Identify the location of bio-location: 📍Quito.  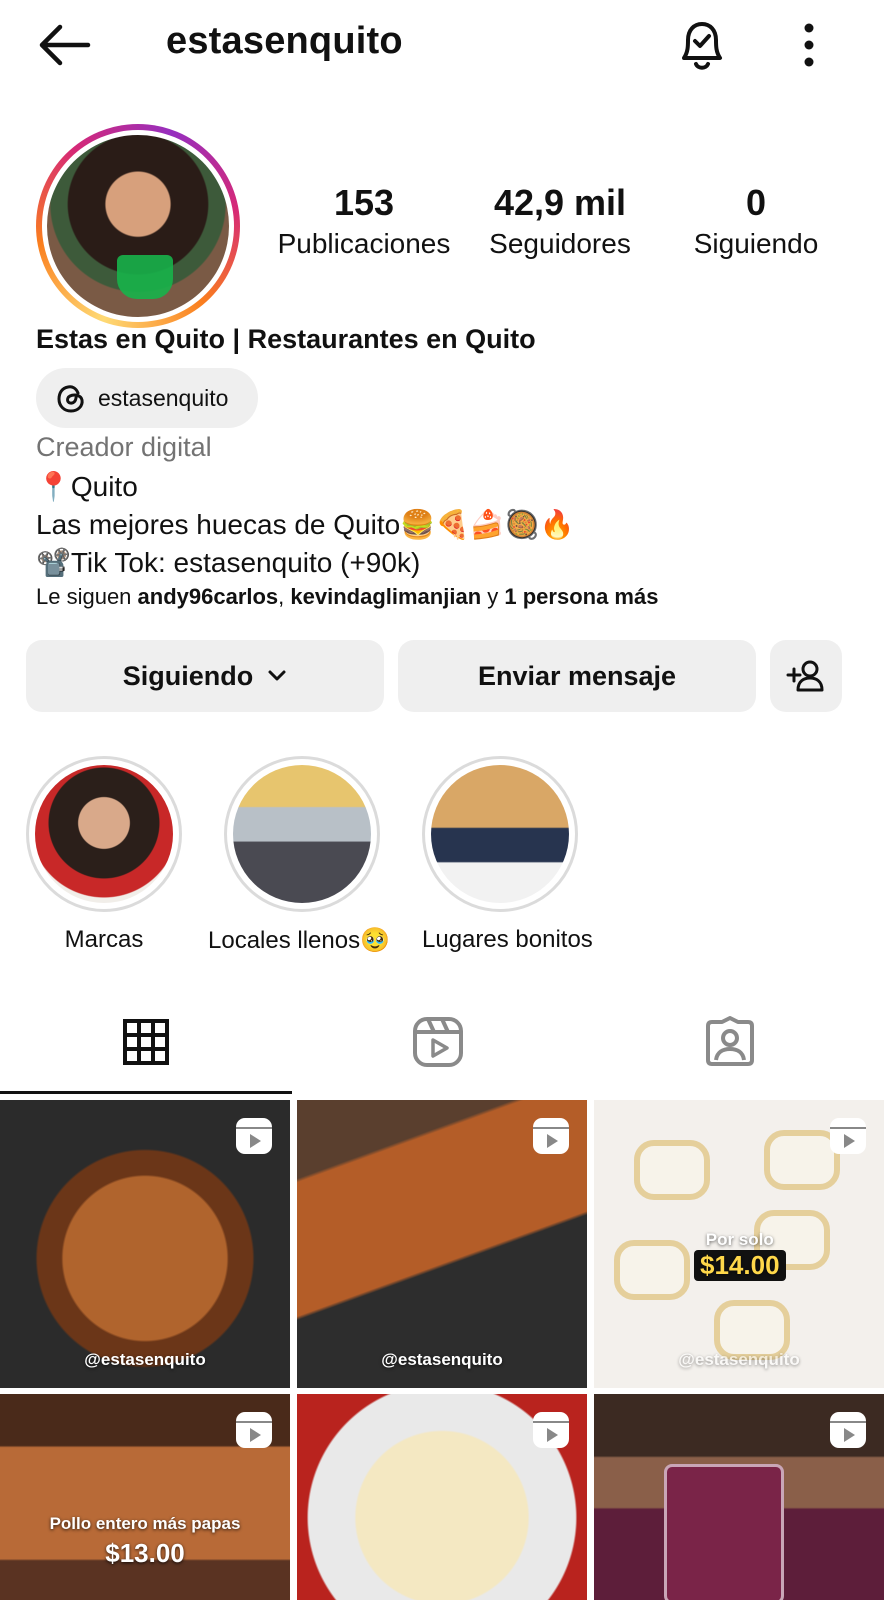
(87, 486).